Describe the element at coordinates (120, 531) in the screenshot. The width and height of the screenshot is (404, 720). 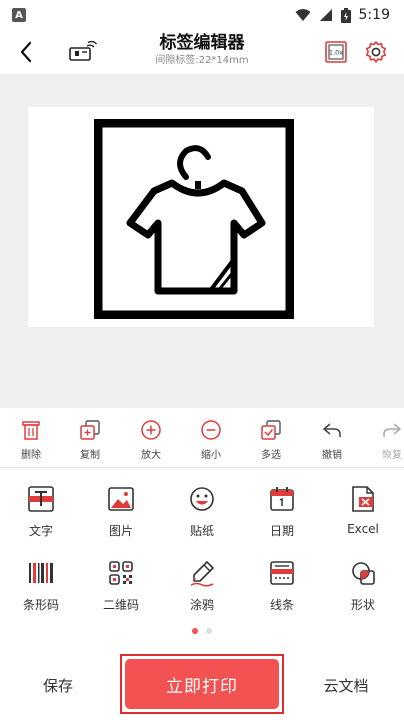
I see `tool-image-label: 图片` at that location.